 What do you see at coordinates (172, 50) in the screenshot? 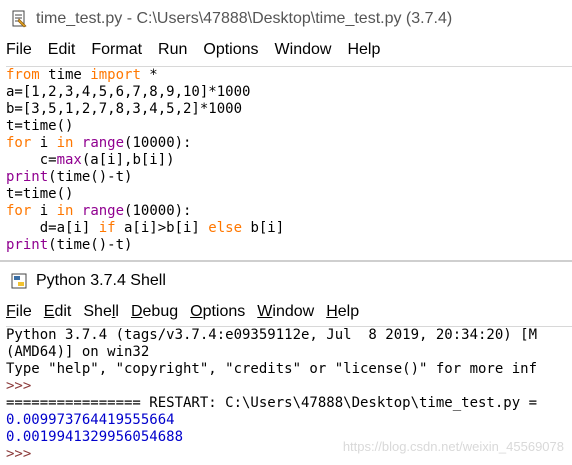
I see `editor-menu-run: Run` at bounding box center [172, 50].